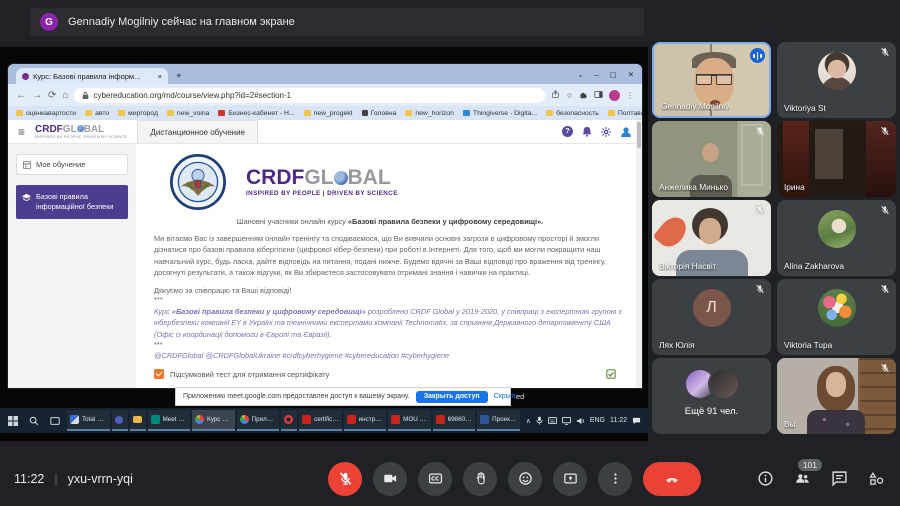 The image size is (900, 506). I want to click on bookmark: Головна, so click(378, 113).